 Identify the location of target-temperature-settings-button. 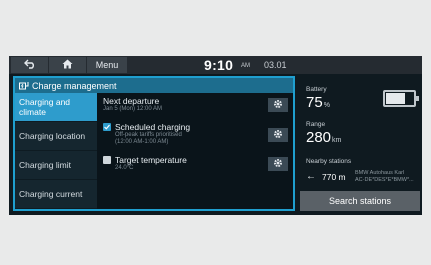
(278, 164).